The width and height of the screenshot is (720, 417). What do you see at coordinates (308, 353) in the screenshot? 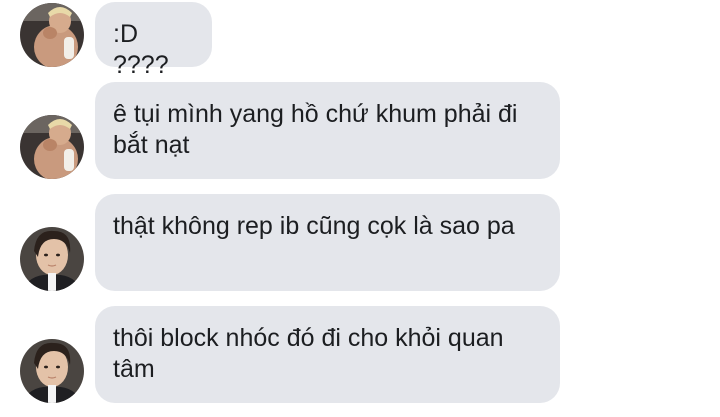
I see `message-text: thôi block nhóc đó đi cho khỏi quan tâm` at bounding box center [308, 353].